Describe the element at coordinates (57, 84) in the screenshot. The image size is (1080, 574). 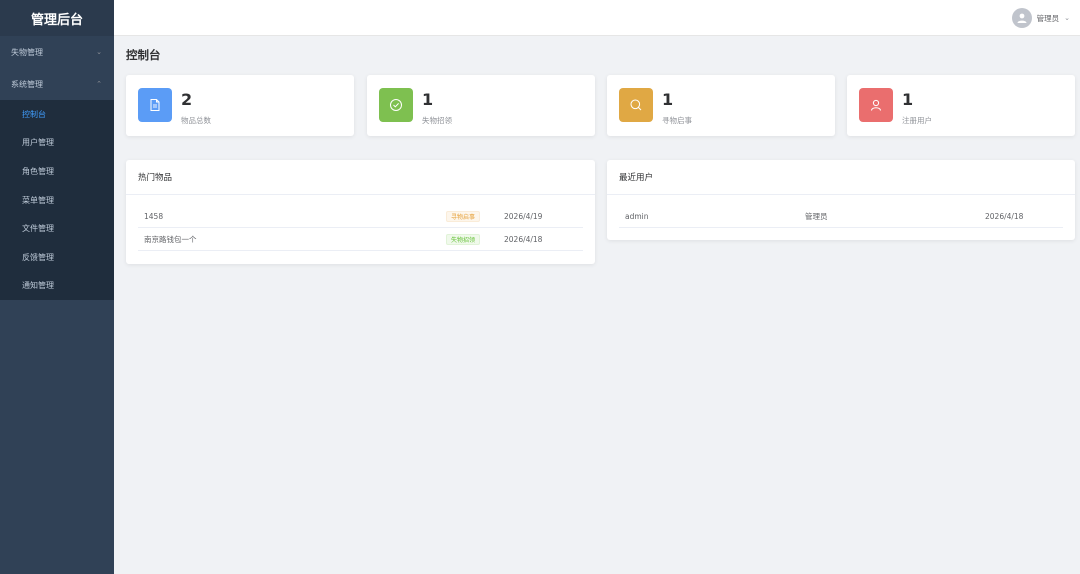
I see `menu-group-system: 系统管理 ⌃` at that location.